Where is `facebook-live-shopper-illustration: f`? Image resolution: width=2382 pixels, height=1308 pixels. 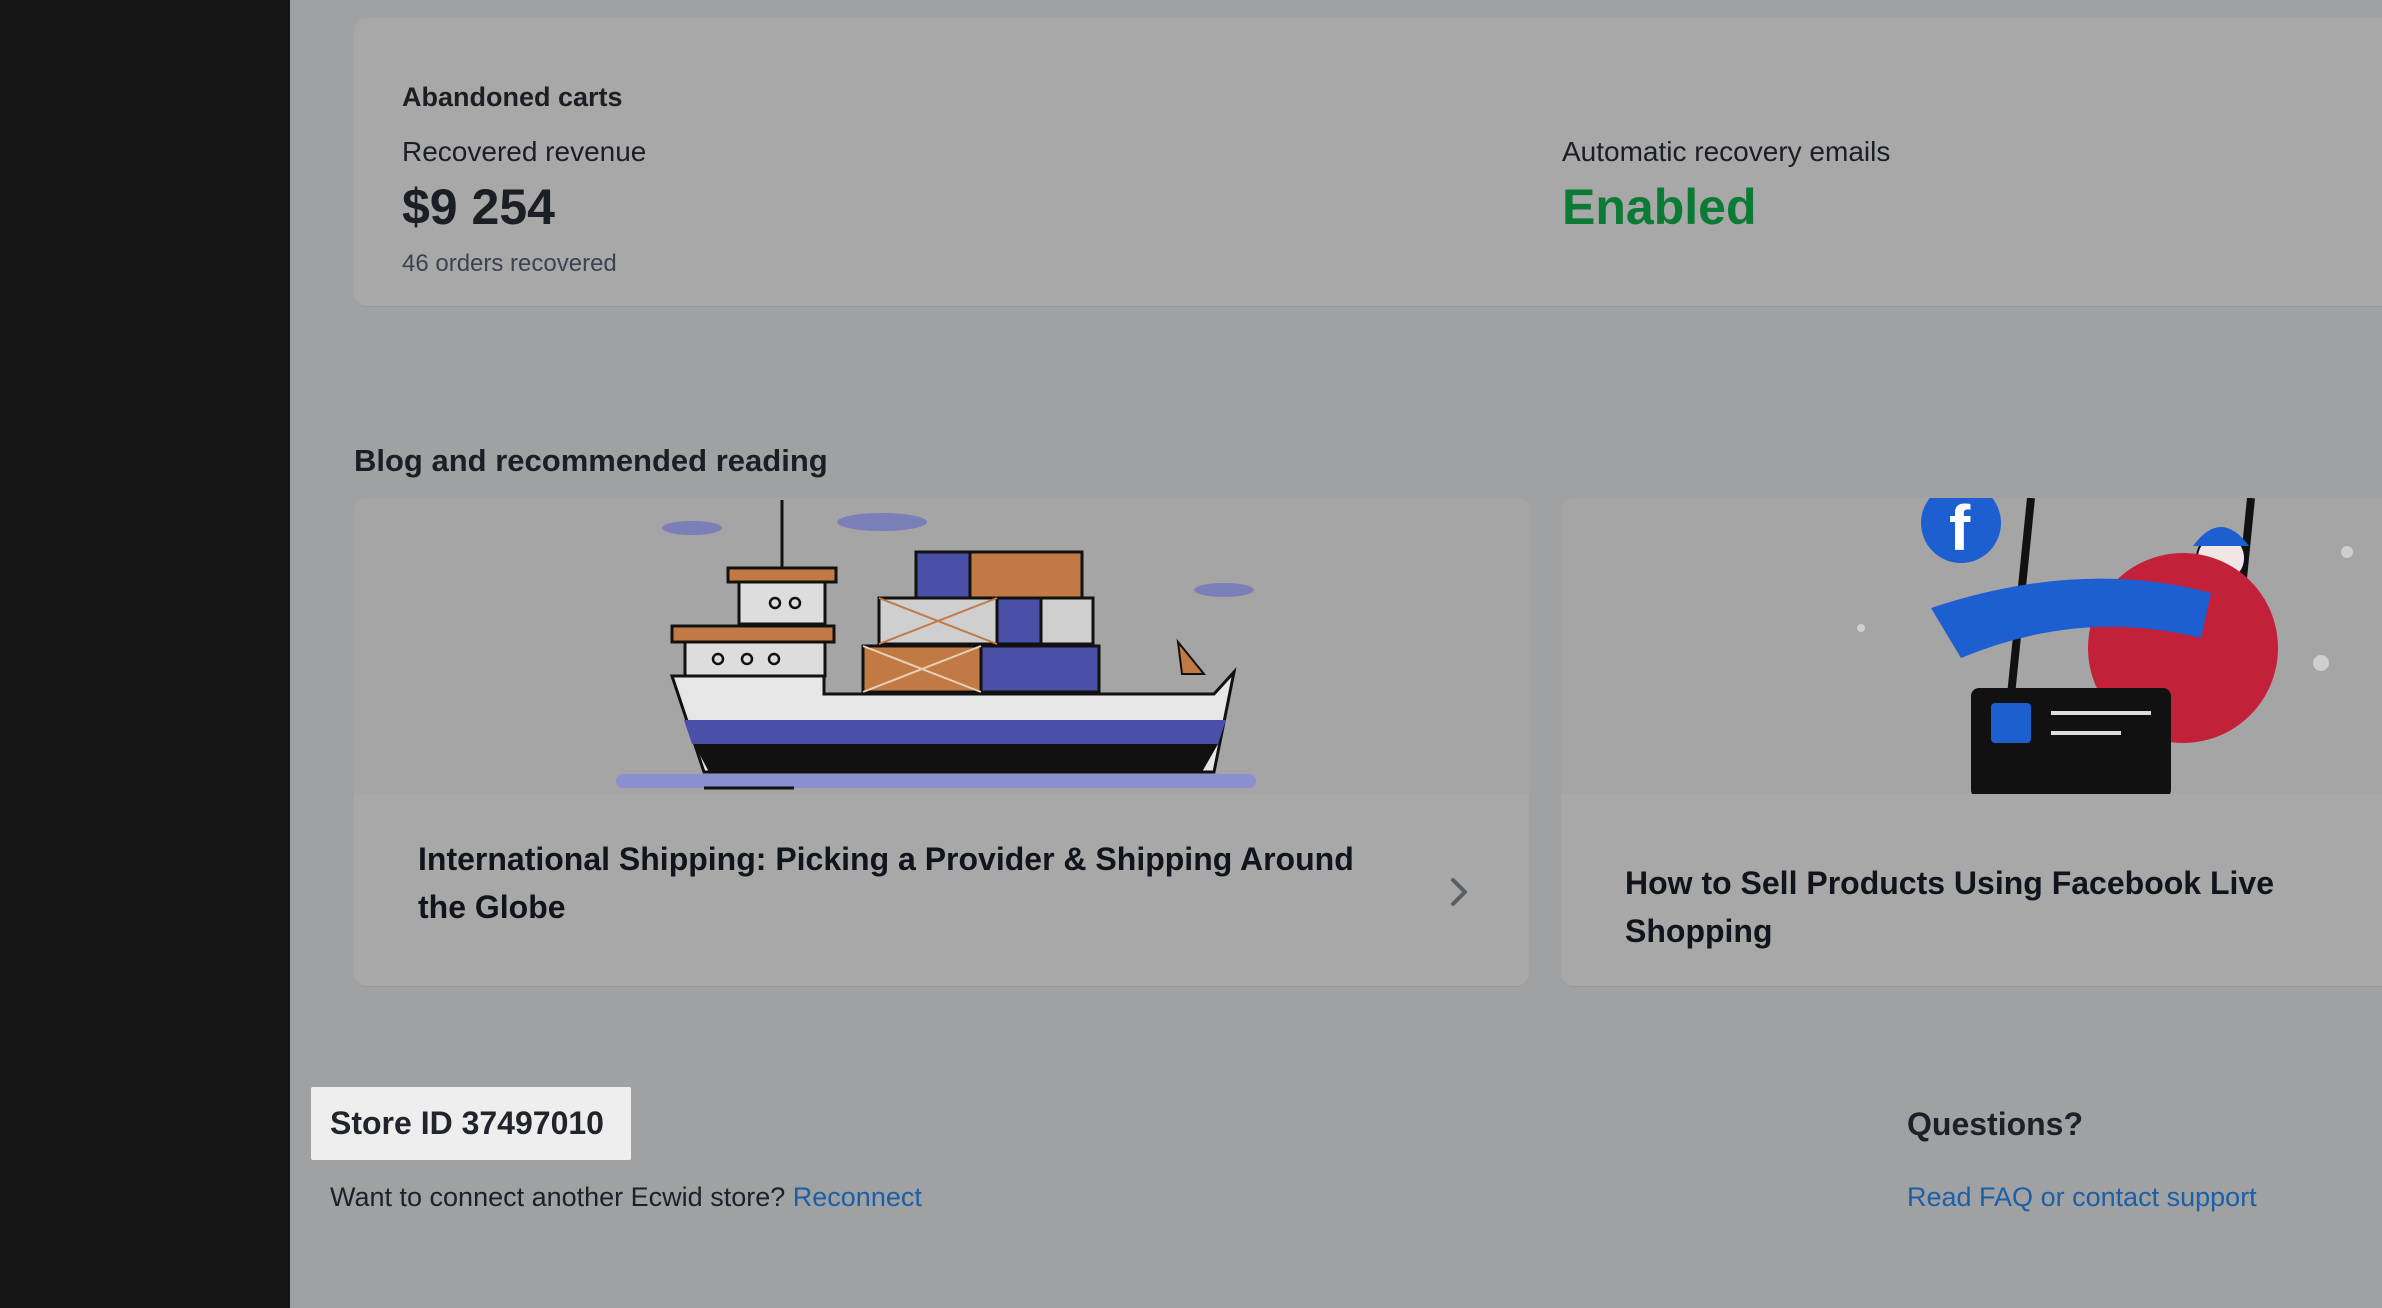
facebook-live-shopper-illustration: f is located at coordinates (1971, 648).